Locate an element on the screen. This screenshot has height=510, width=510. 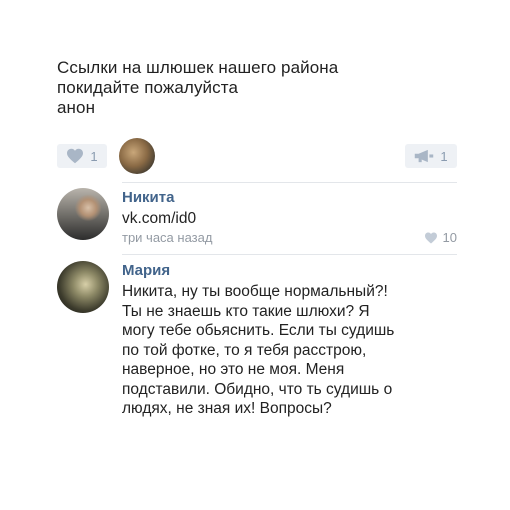
comment-line: Ты не знаешь кто такие шлюхи? Я is located at coordinates (246, 311).